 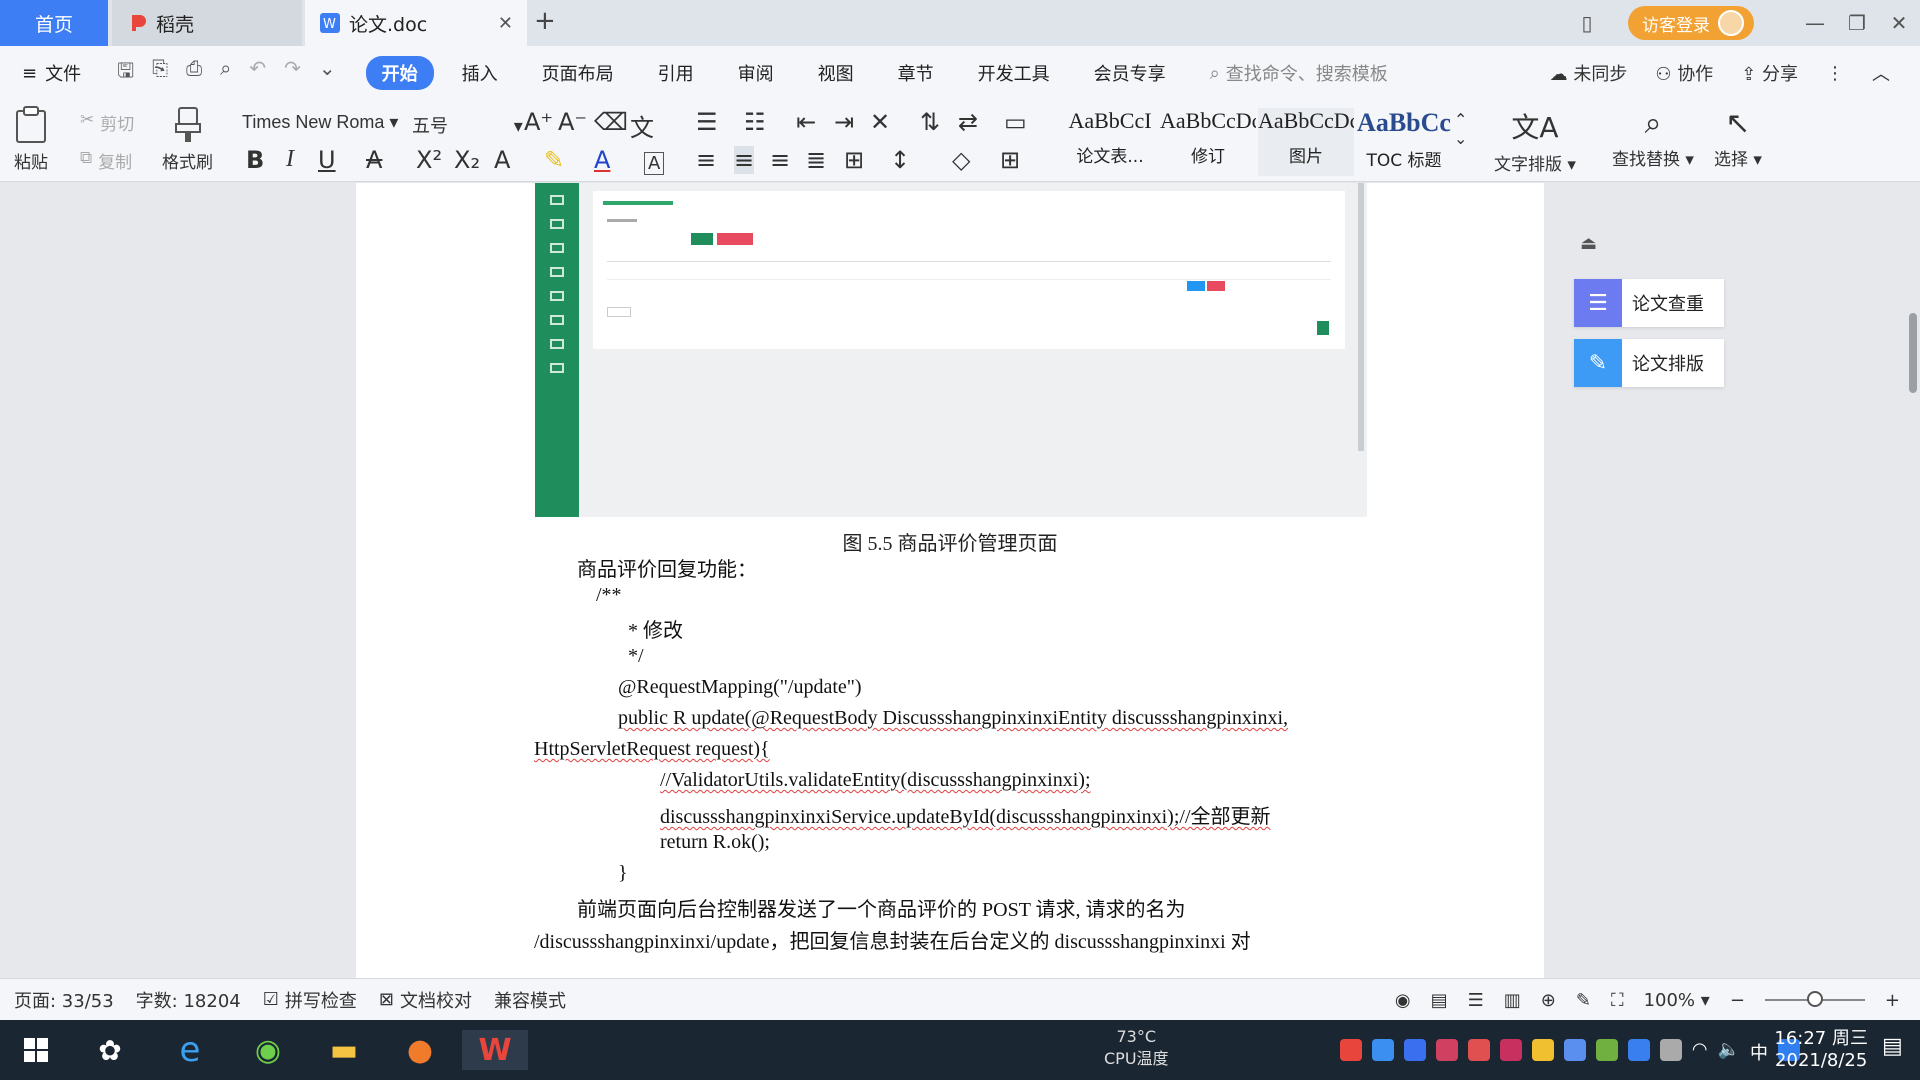 I want to click on chevron-down-icon: ⌄, so click(x=327, y=73).